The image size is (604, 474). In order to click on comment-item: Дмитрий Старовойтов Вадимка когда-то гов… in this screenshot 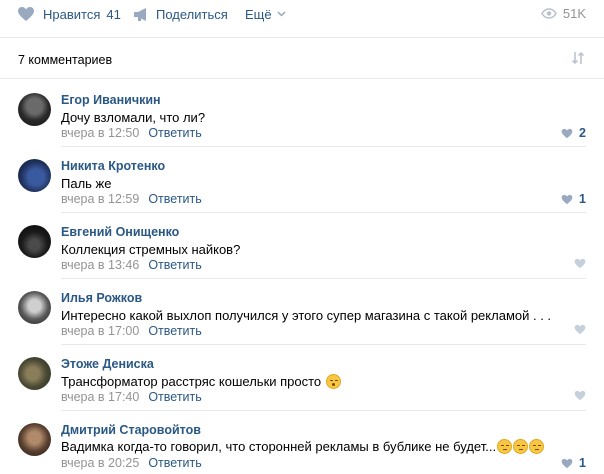, I will do `click(302, 446)`.